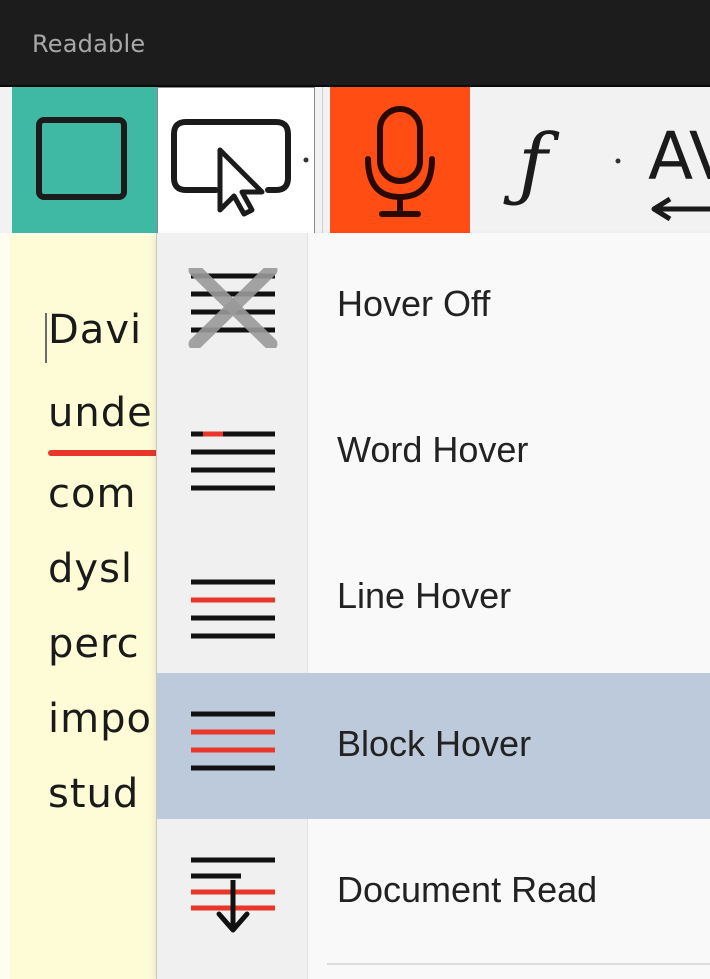  I want to click on menu-item-label: Word Hover, so click(433, 449).